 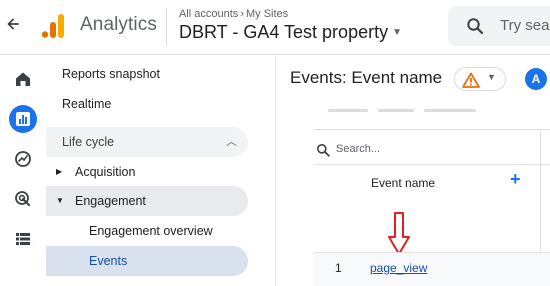 What do you see at coordinates (475, 26) in the screenshot?
I see `search-icon` at bounding box center [475, 26].